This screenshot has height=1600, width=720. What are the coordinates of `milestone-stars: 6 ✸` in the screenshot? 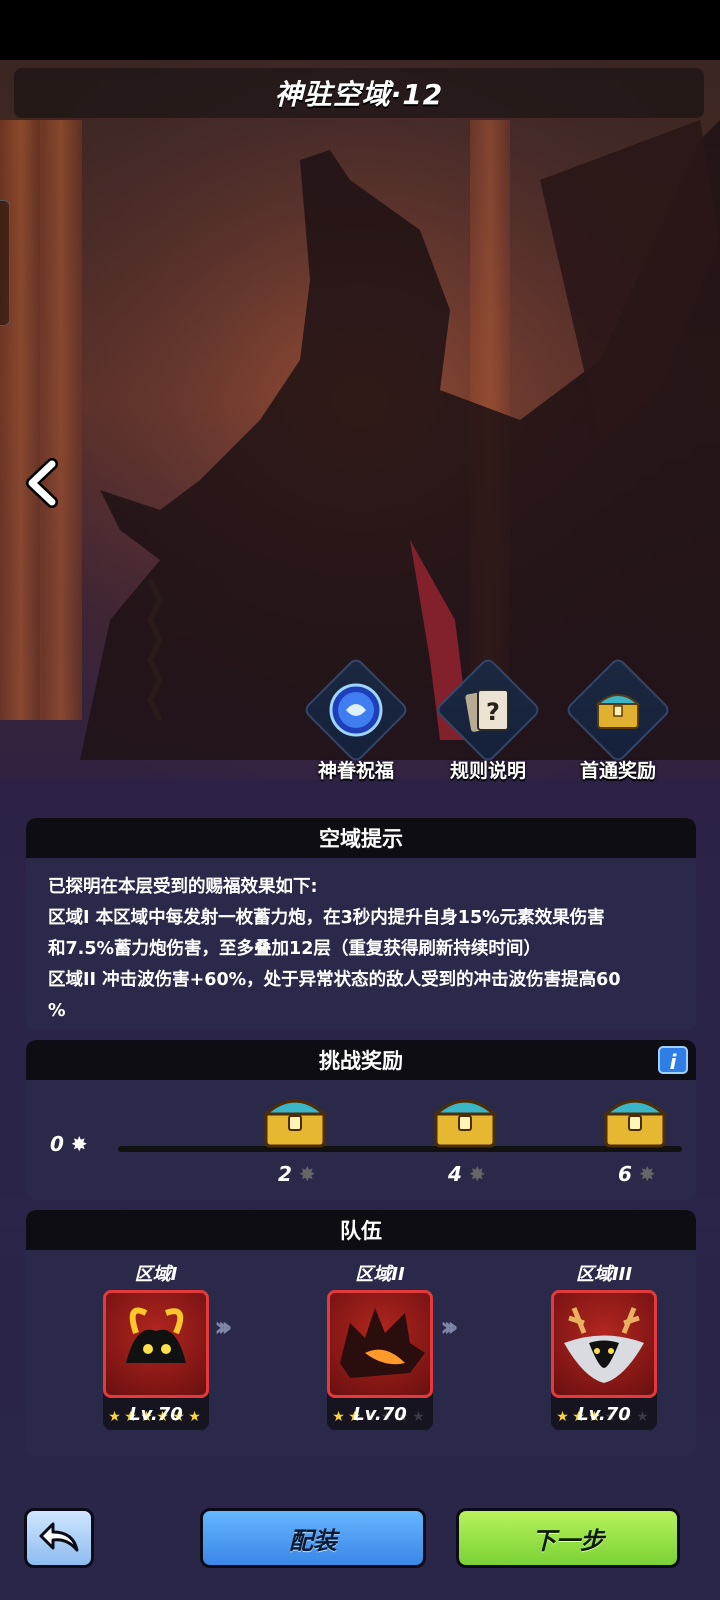 It's located at (637, 1174).